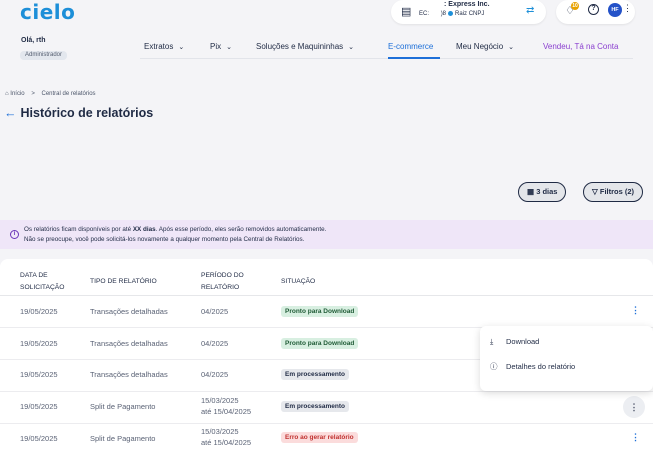 The height and width of the screenshot is (455, 653). Describe the element at coordinates (386, 58) in the screenshot. I see `nav-divider` at that location.